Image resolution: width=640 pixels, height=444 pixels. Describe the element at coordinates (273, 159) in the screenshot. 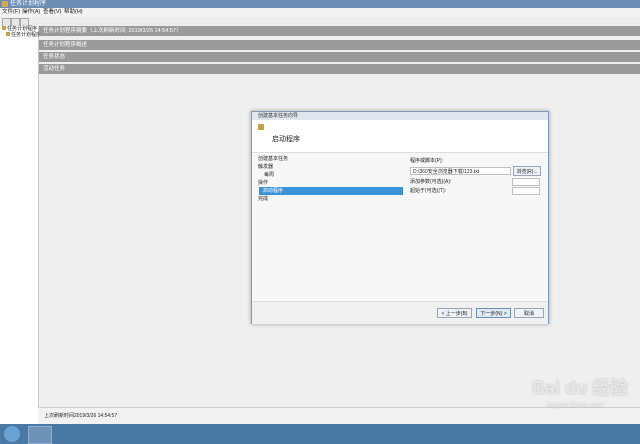

I see `step-create-basic-task: 创建基本任务` at that location.